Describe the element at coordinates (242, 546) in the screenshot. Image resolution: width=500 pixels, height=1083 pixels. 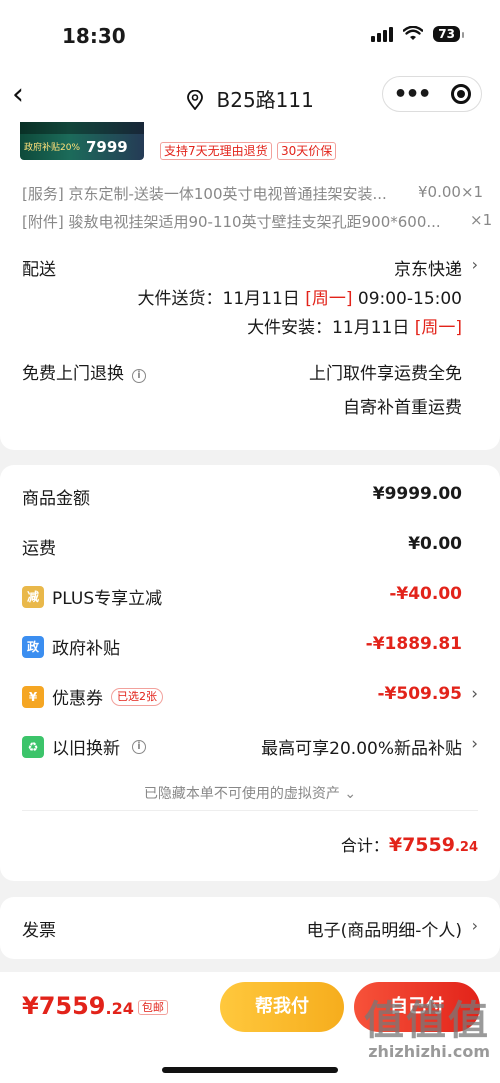
I see `freight-row: 运费 ¥0.00` at that location.